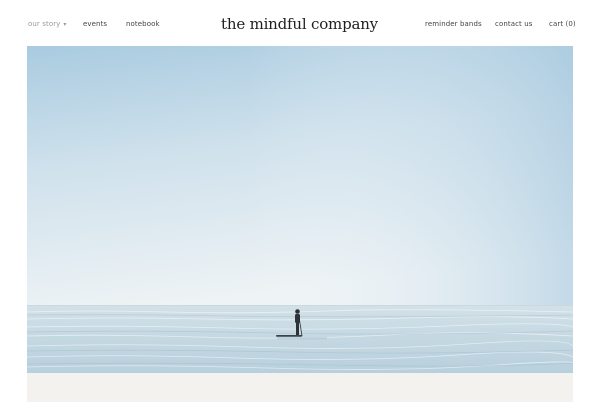  I want to click on nav-reminder-bands: reminder bands, so click(453, 24).